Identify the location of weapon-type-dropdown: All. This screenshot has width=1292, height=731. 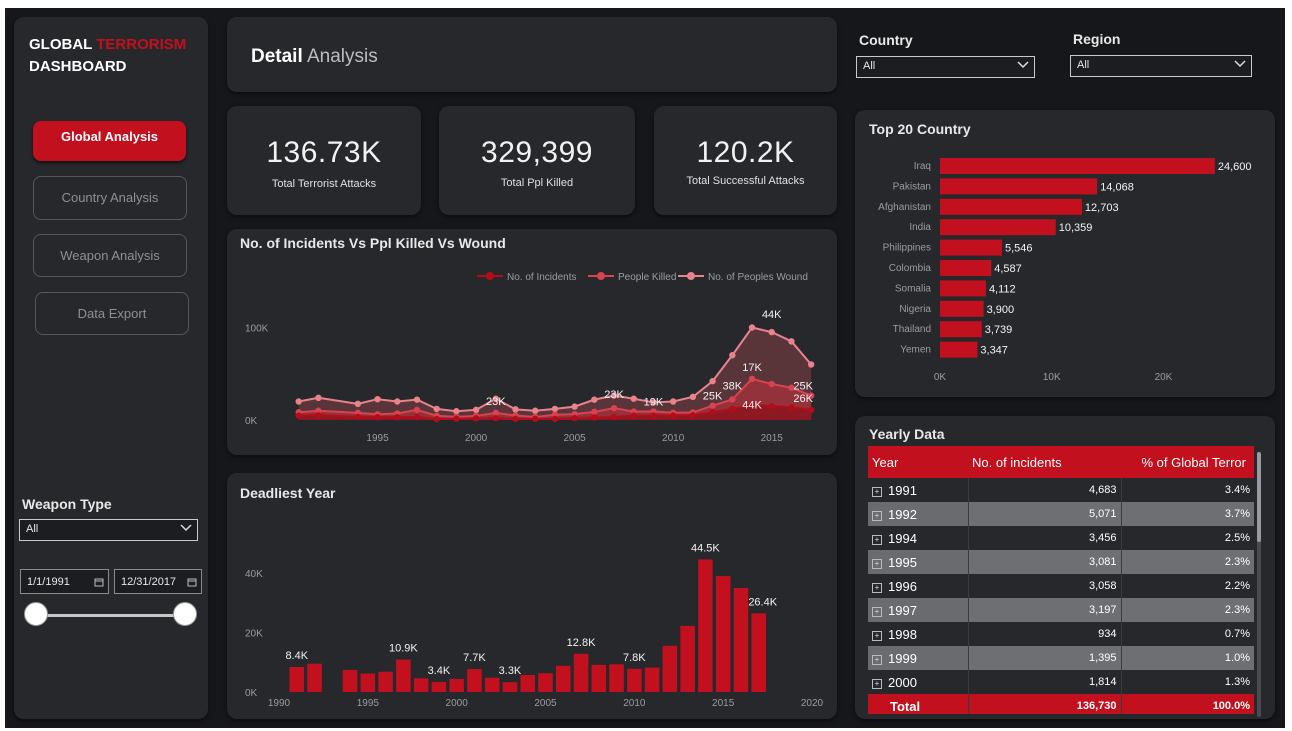
(108, 530).